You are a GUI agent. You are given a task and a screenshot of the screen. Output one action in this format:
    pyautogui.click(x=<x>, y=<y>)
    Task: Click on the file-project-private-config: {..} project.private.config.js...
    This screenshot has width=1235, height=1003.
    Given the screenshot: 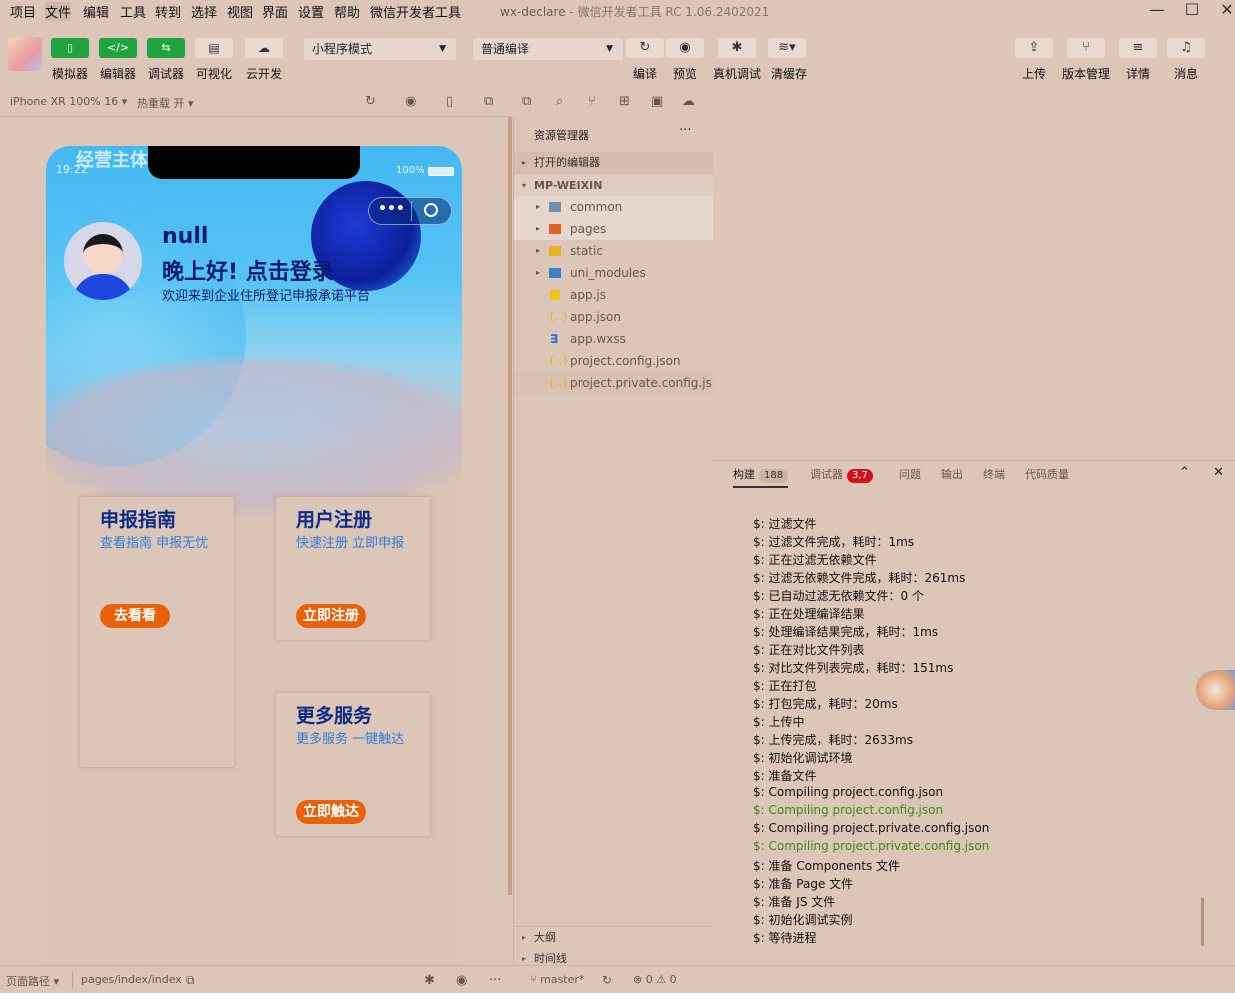 What is the action you would take?
    pyautogui.click(x=618, y=383)
    